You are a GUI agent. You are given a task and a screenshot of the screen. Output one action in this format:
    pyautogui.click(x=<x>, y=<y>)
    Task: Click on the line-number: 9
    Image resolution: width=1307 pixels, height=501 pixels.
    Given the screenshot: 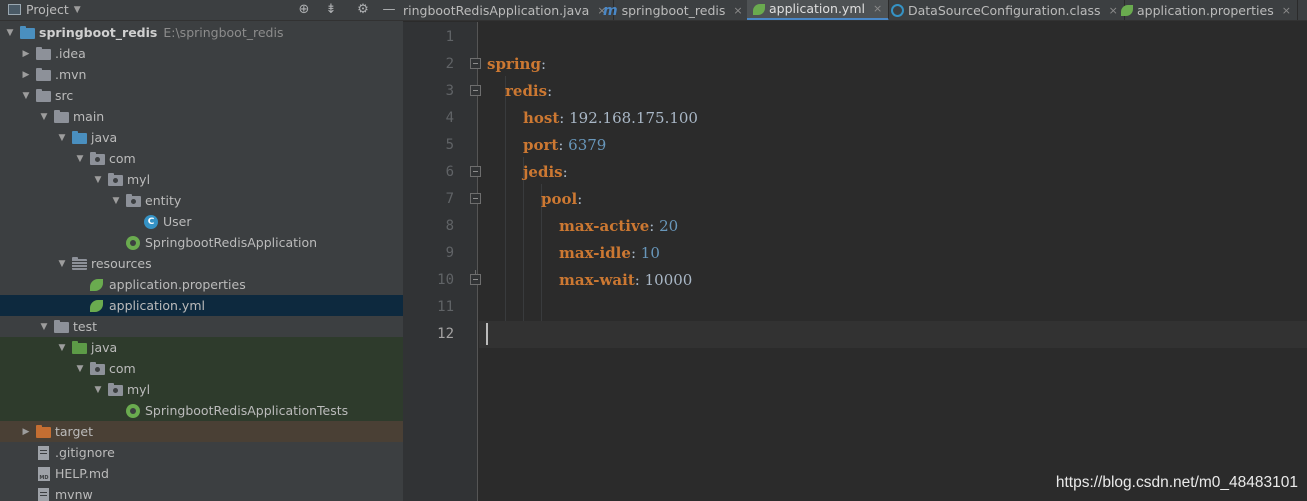 What is the action you would take?
    pyautogui.click(x=449, y=253)
    